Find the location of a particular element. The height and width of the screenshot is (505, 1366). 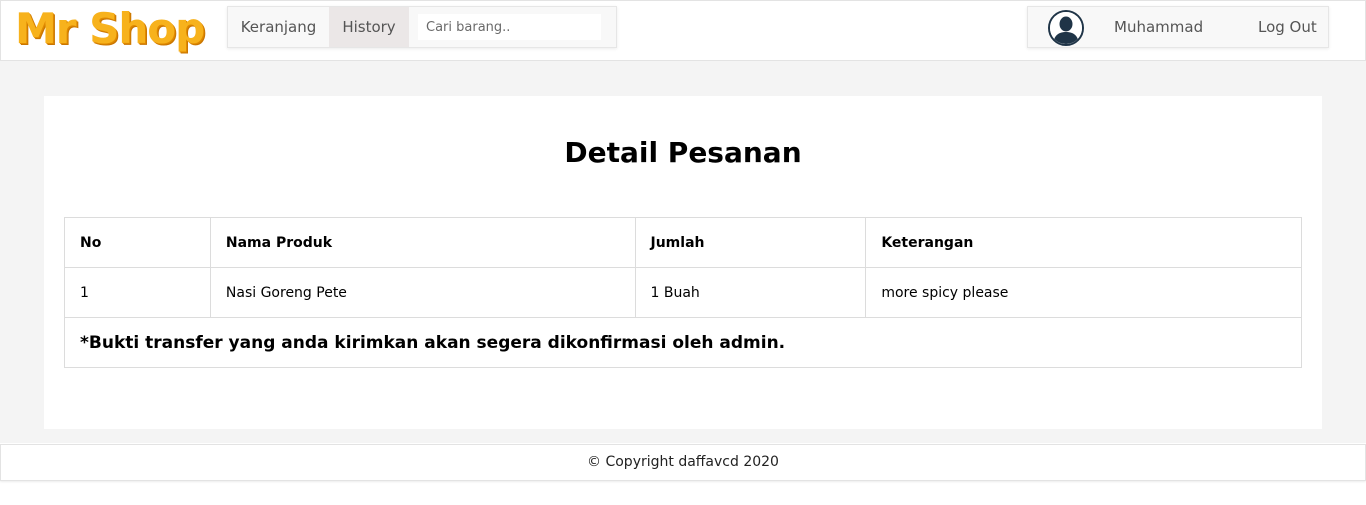

header-jumlah: Jumlah is located at coordinates (750, 242).